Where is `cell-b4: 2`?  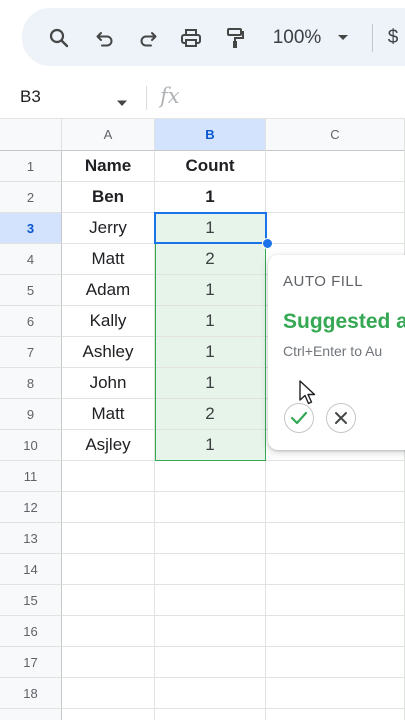
cell-b4: 2 is located at coordinates (210, 259).